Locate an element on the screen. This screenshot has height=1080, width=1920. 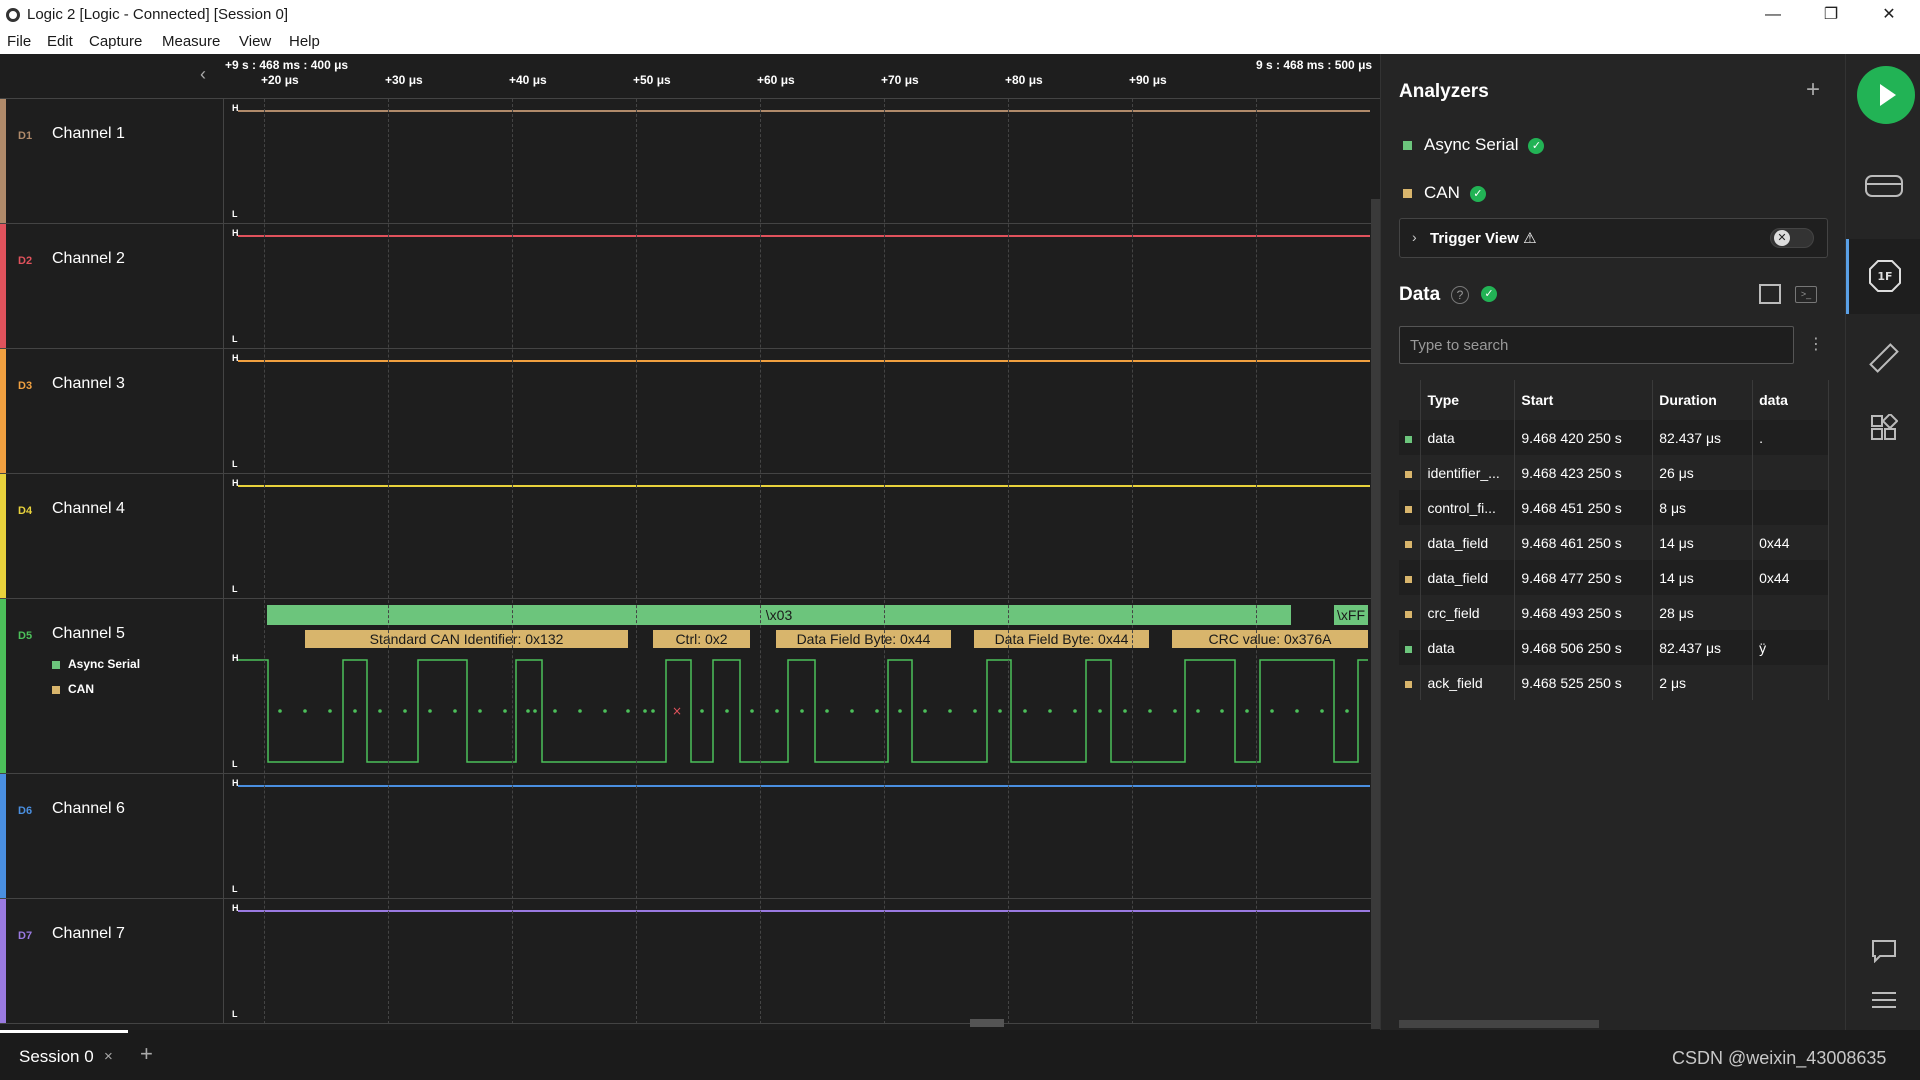
chevron-right-icon: › is located at coordinates (1414, 237).